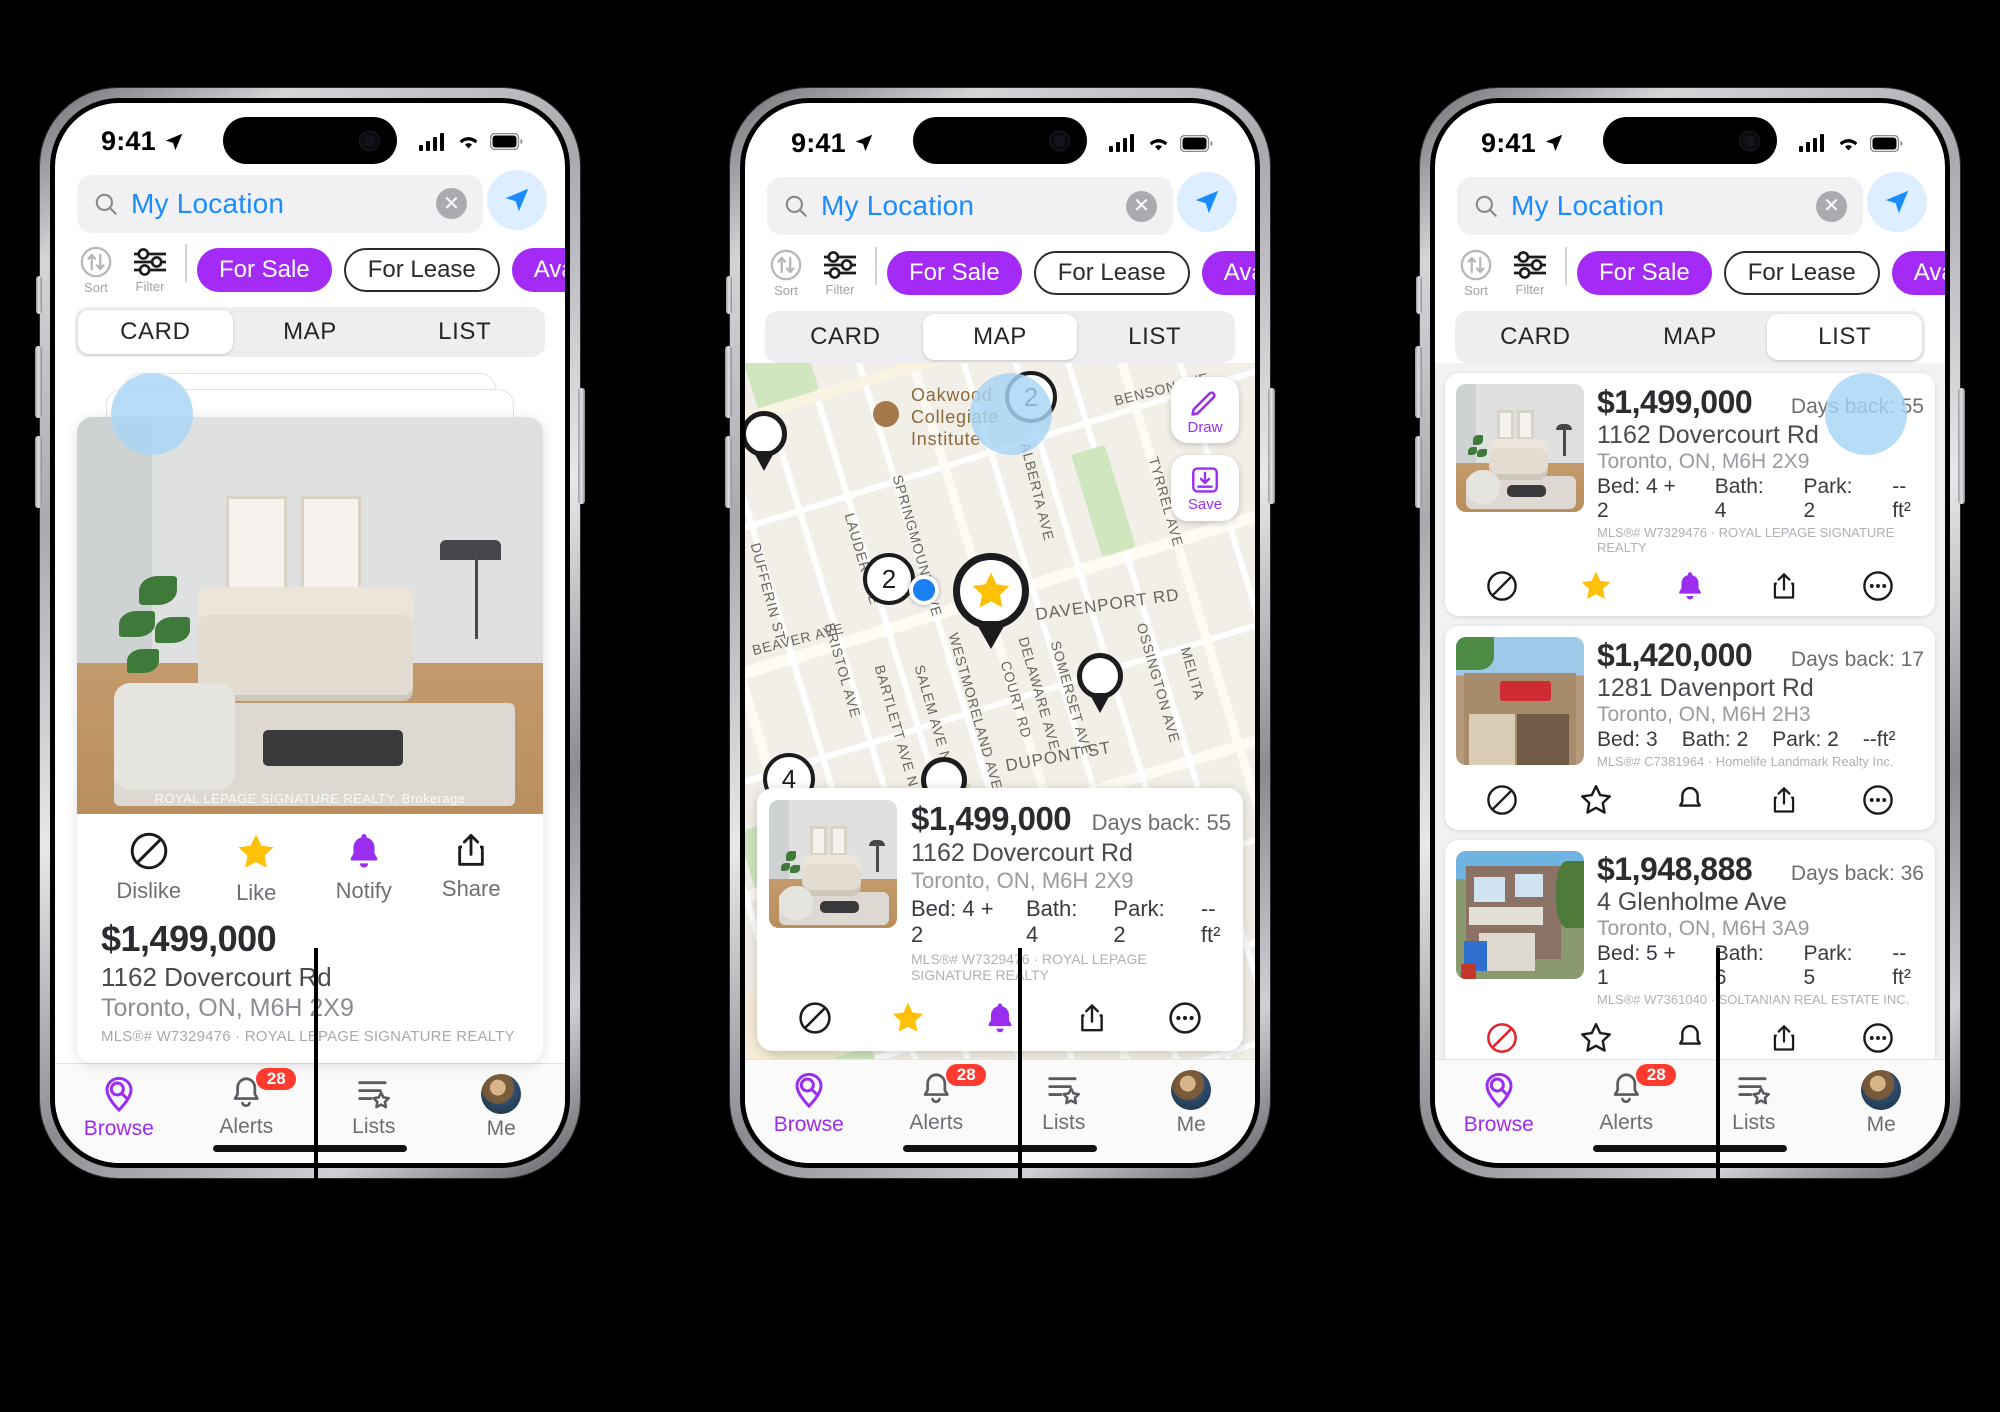  I want to click on map-cluster-1: 2, so click(1031, 397).